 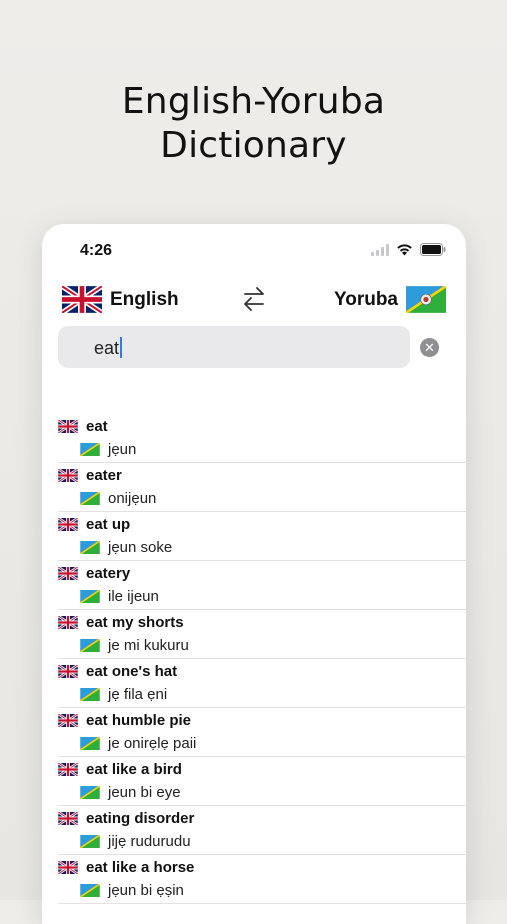 I want to click on english-word: eat up, so click(x=108, y=524).